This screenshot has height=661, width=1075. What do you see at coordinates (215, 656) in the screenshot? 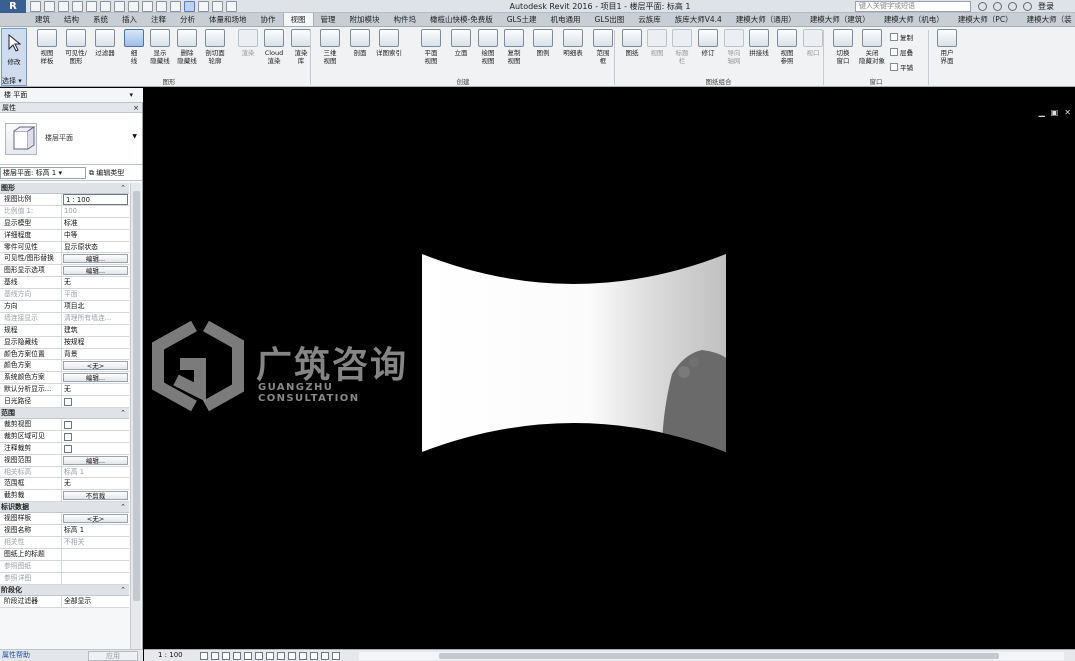
I see `visual-style-icon` at bounding box center [215, 656].